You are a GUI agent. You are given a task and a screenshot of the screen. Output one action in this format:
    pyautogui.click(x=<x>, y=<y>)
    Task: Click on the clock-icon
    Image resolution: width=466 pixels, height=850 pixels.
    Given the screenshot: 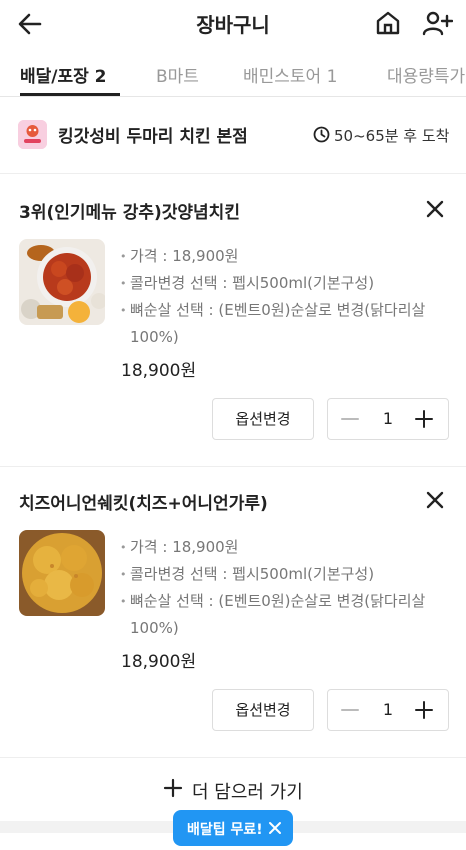 What is the action you would take?
    pyautogui.click(x=321, y=134)
    